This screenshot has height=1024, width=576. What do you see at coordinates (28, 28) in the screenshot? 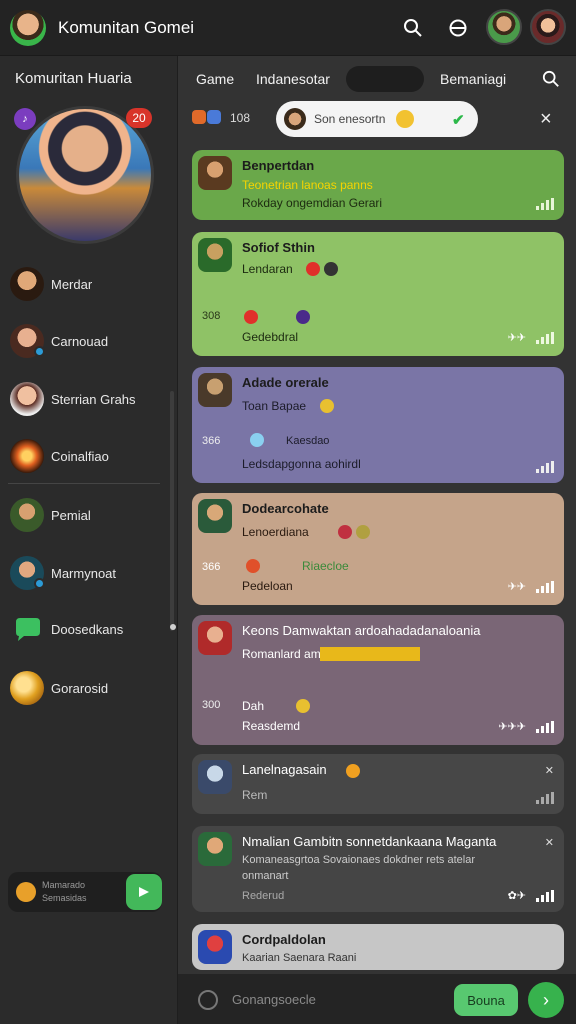
I see `app-logo` at bounding box center [28, 28].